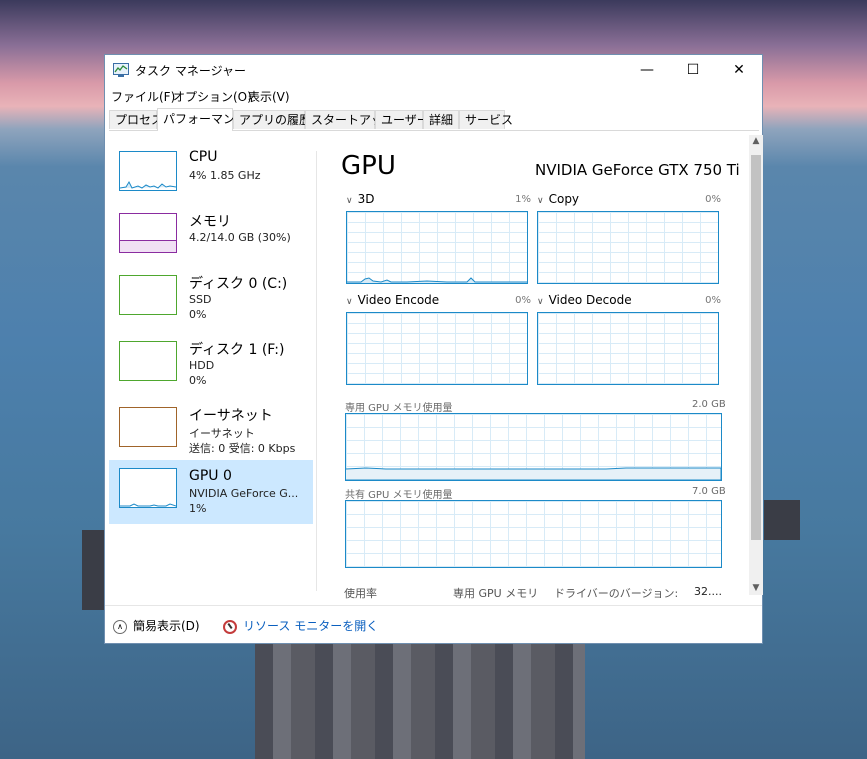  Describe the element at coordinates (148, 246) in the screenshot. I see `memory-thumbnail-fill` at that location.